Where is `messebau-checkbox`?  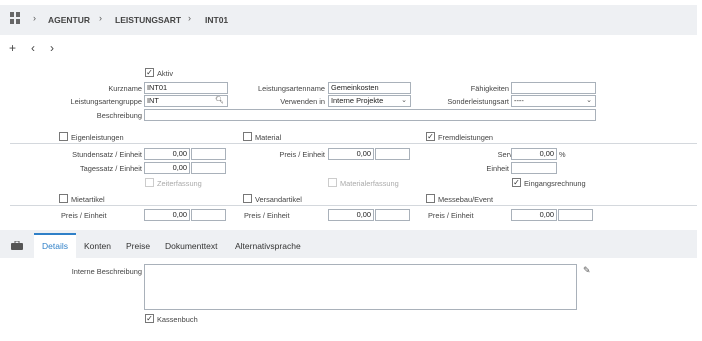
messebau-checkbox is located at coordinates (430, 198).